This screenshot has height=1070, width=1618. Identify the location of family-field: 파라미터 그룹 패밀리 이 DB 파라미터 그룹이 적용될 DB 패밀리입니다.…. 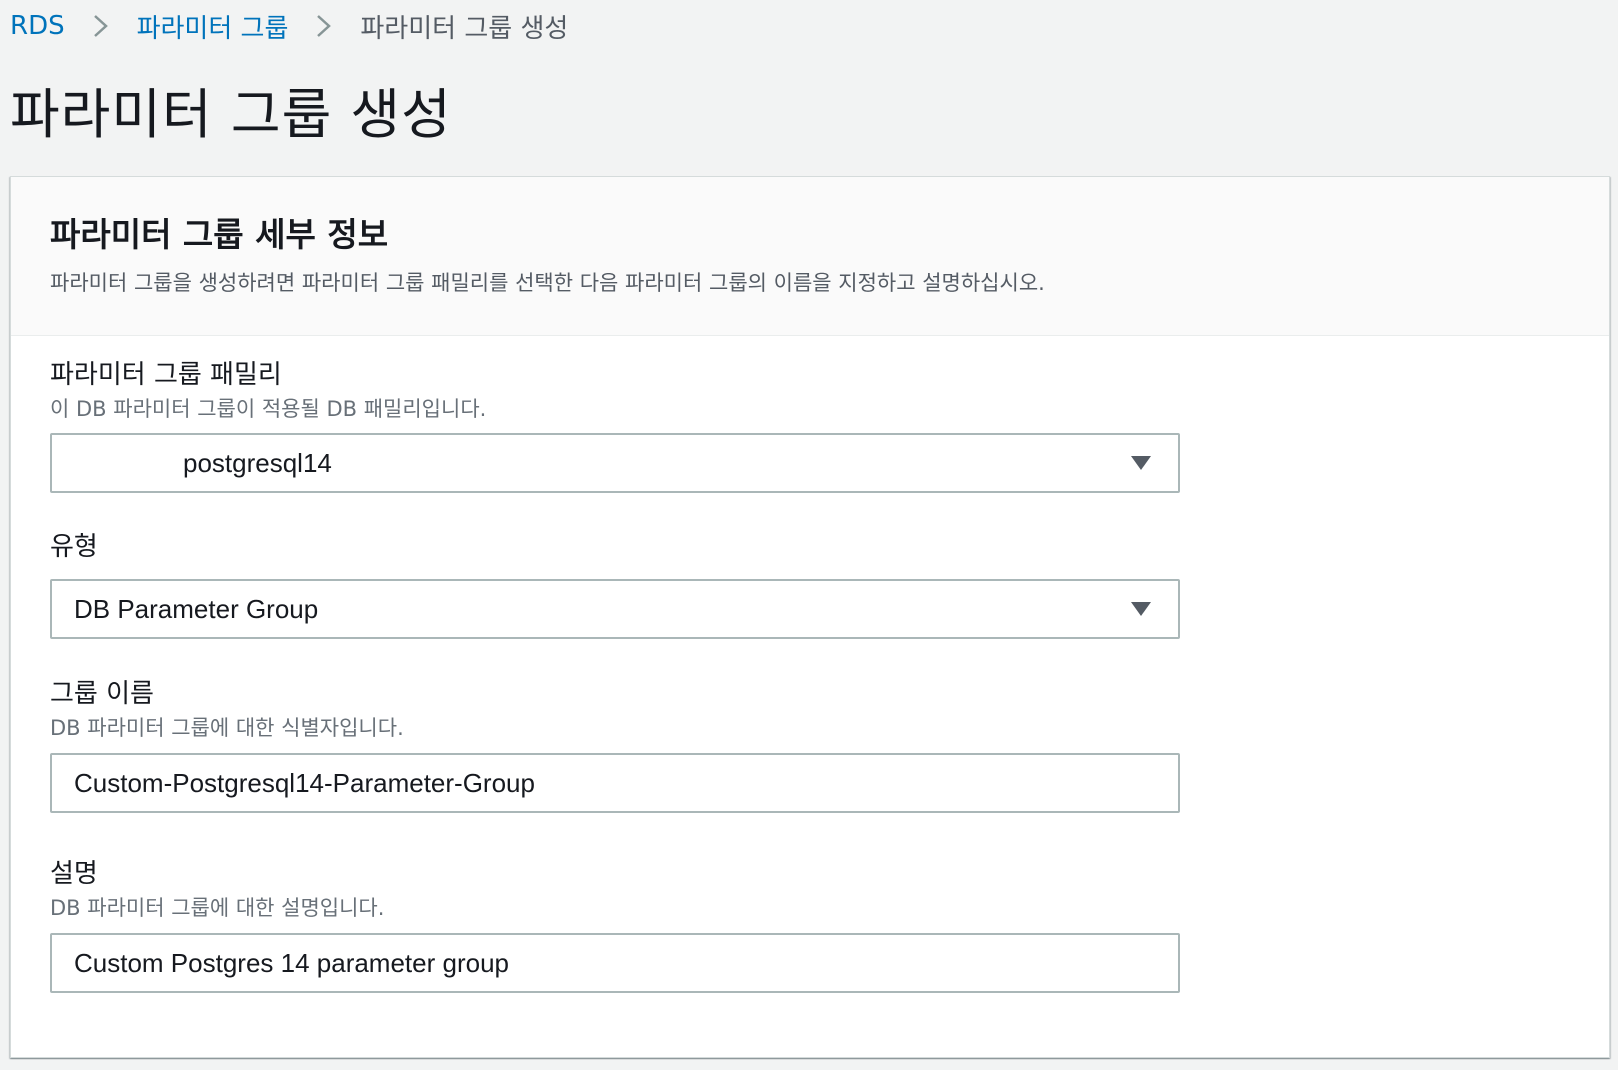
(615, 426).